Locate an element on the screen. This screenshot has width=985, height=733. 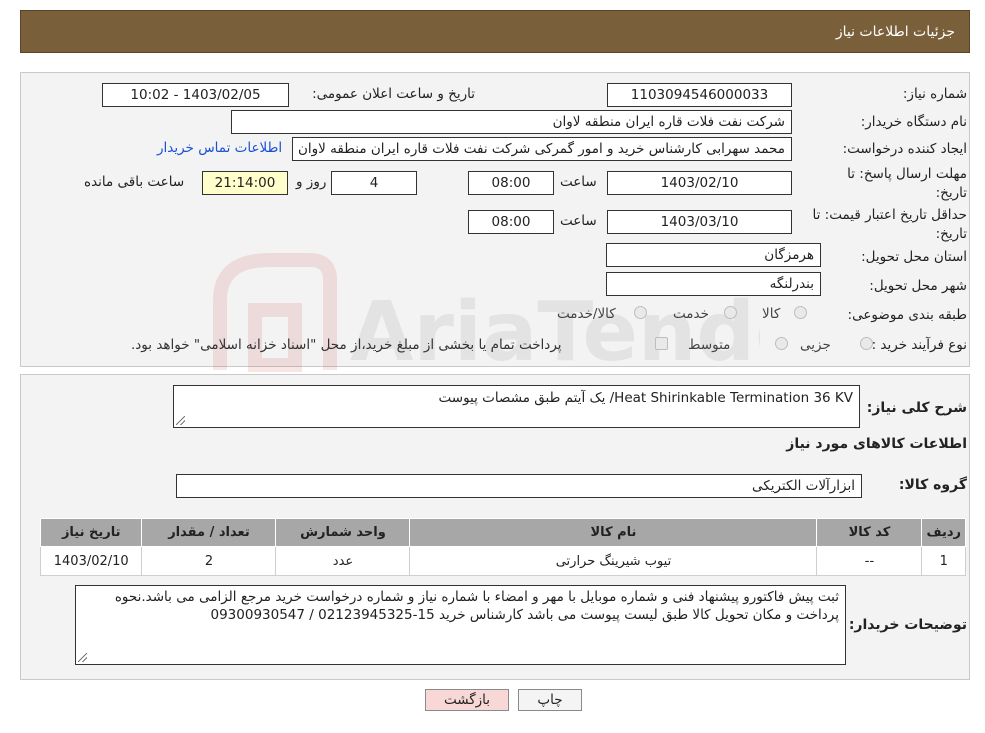
category-service-label: خدمت is located at coordinates (691, 314).